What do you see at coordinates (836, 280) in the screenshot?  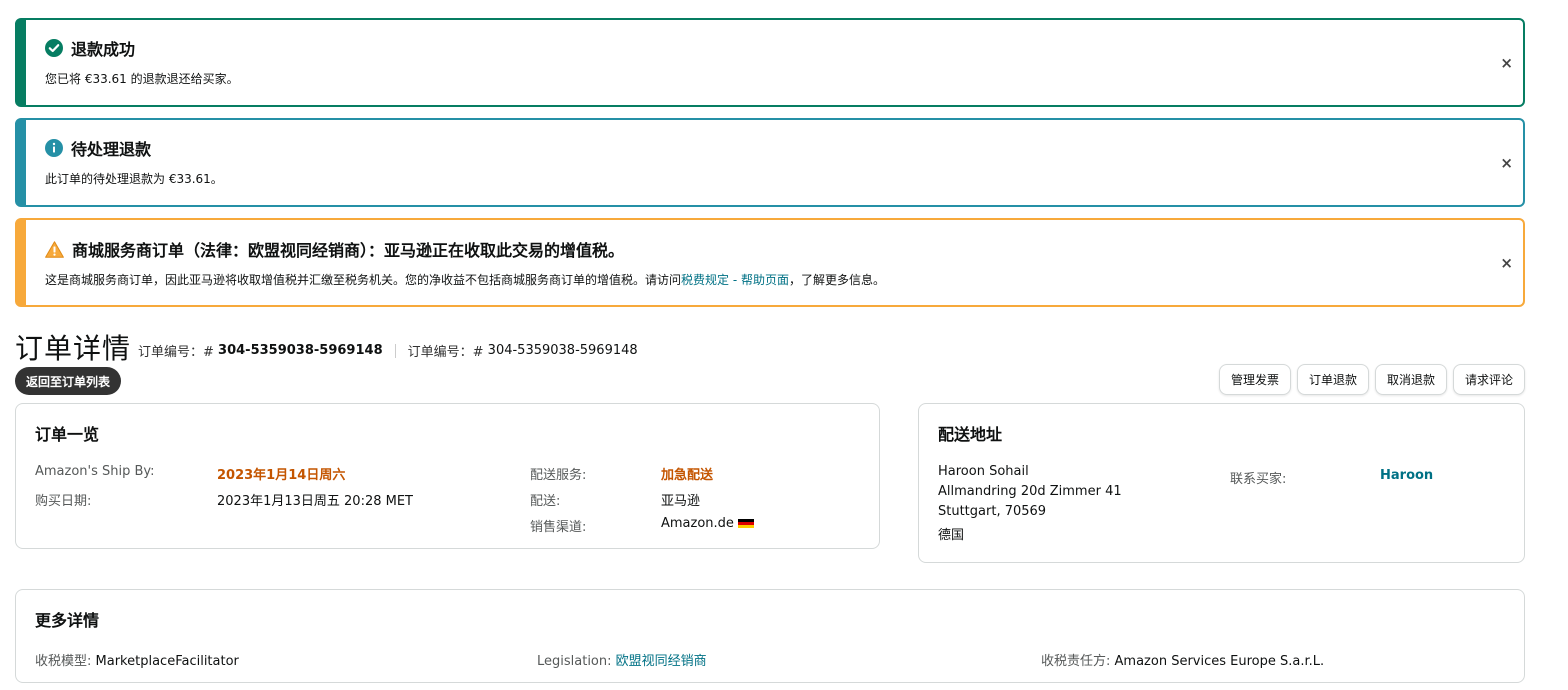 I see `alert-message-suffix: ，了解更多信息。` at bounding box center [836, 280].